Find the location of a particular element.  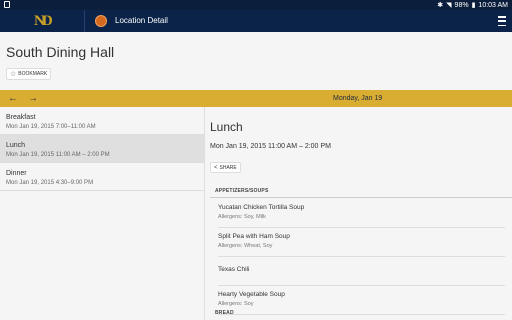

notification-icon is located at coordinates (7, 4).